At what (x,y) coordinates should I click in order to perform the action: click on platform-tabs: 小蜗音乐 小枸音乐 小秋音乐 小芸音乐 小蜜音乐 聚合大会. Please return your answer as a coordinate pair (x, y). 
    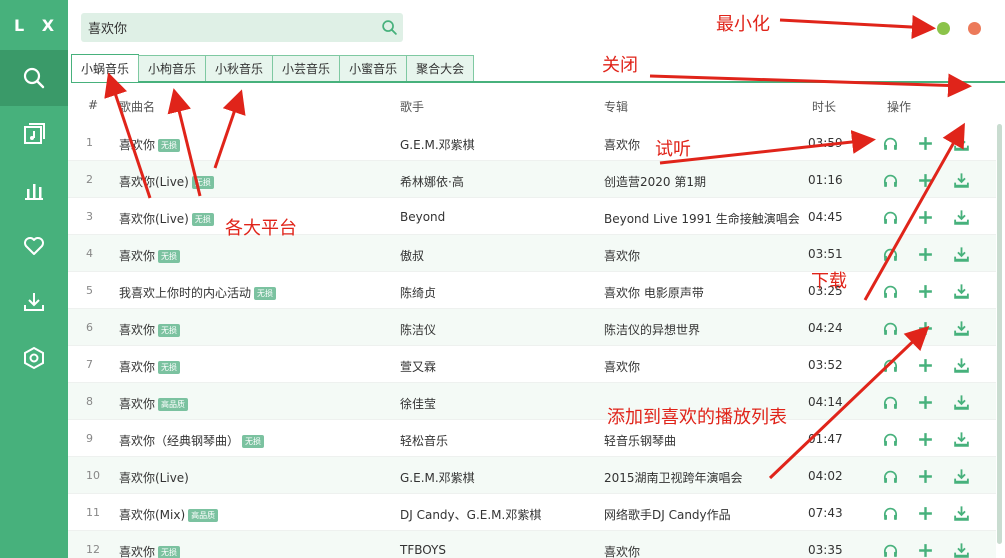
    Looking at the image, I should click on (538, 68).